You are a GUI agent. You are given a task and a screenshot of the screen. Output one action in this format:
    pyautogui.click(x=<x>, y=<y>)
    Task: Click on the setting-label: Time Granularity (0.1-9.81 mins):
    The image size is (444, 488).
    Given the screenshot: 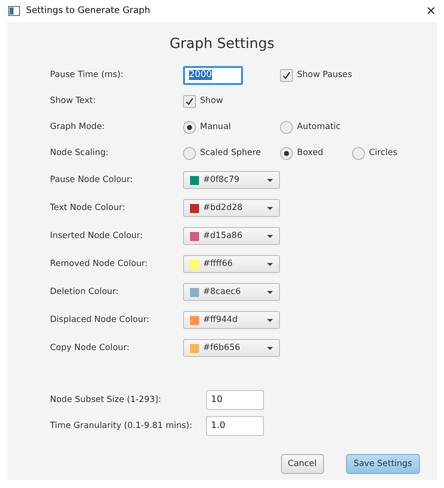 What is the action you would take?
    pyautogui.click(x=122, y=426)
    